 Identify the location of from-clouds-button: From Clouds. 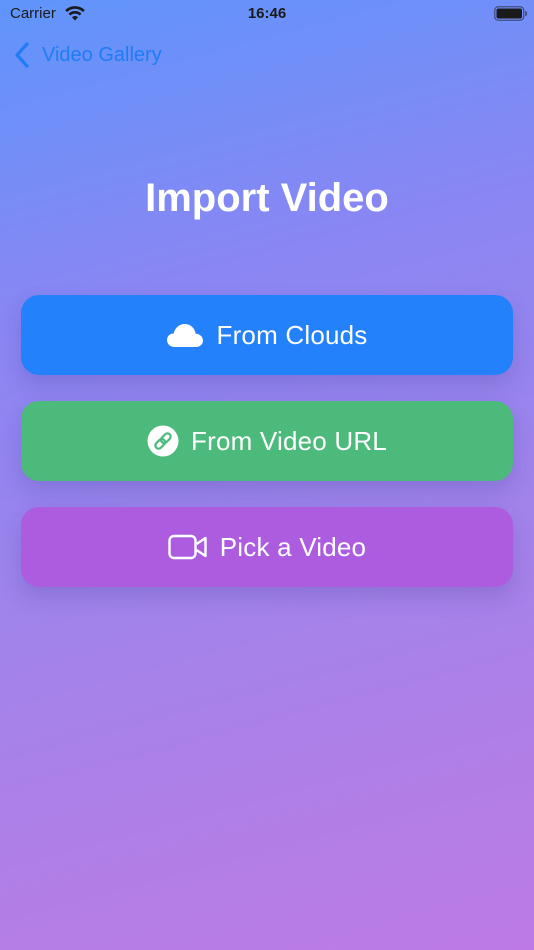
(267, 335).